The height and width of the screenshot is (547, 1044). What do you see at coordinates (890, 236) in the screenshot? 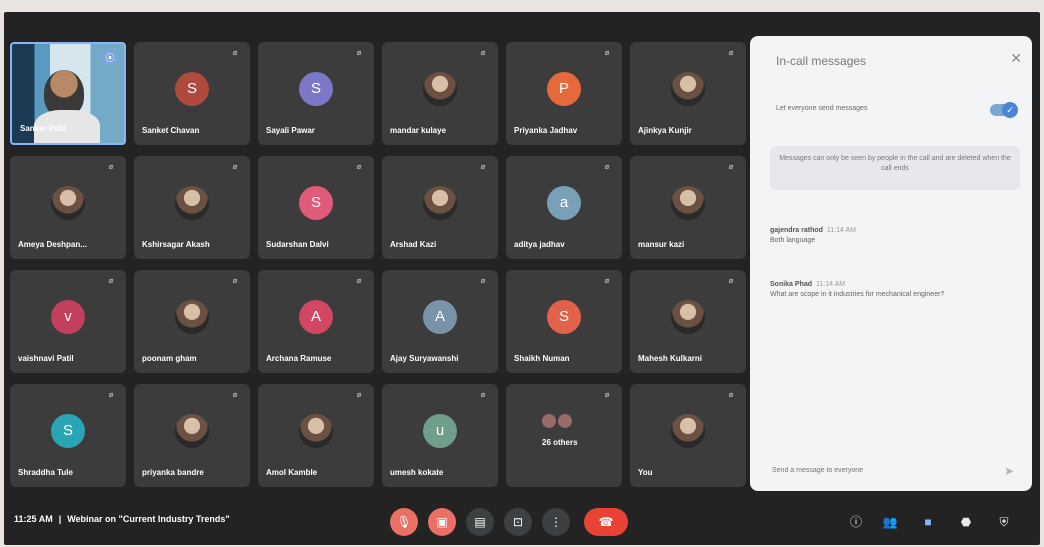
I see `chat-message: gajendra rathod 11:14 AM Both language` at bounding box center [890, 236].